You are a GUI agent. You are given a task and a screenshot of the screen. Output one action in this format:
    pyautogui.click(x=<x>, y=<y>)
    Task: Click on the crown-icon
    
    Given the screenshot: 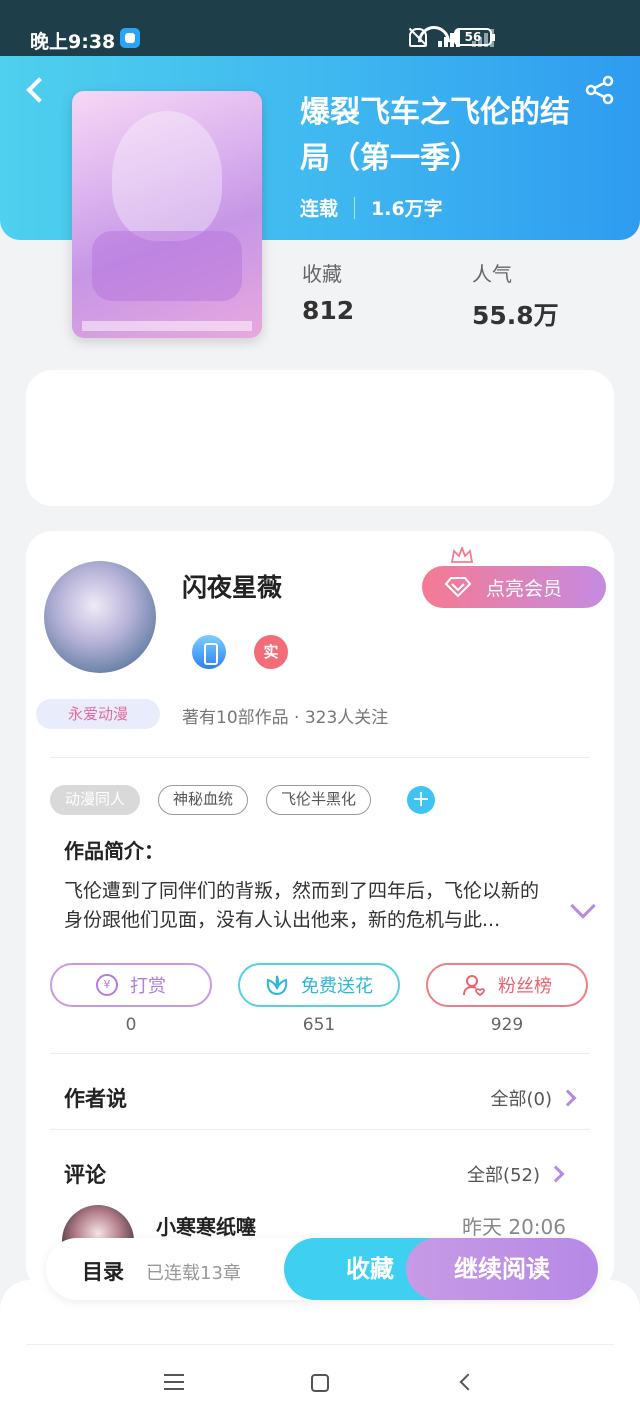 What is the action you would take?
    pyautogui.click(x=462, y=555)
    